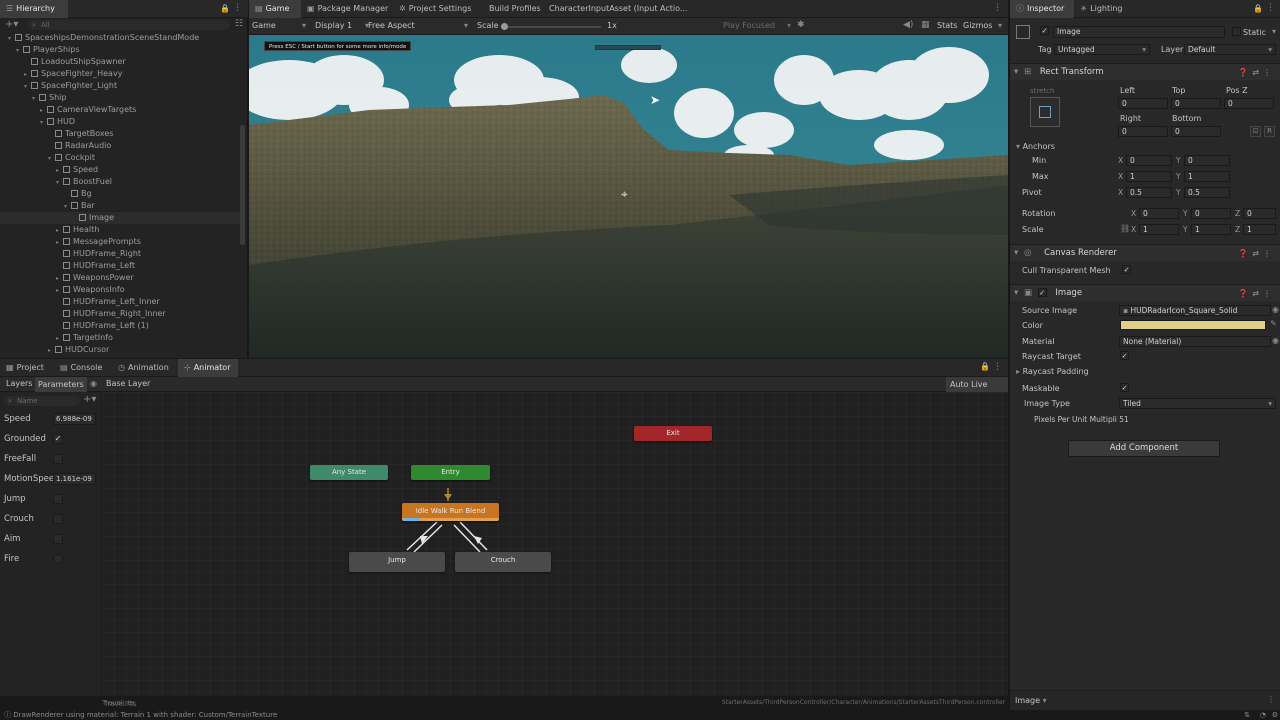 The height and width of the screenshot is (720, 1280). Describe the element at coordinates (58, 439) in the screenshot. I see `parameter-checkbox: ✓` at that location.